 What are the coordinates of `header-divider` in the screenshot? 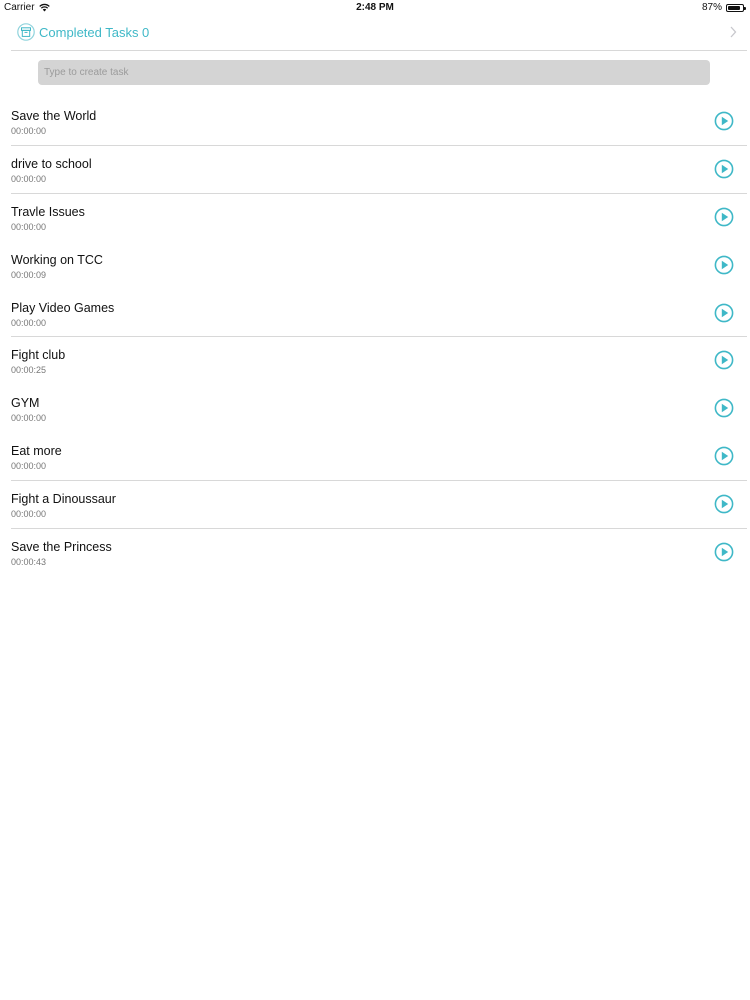 It's located at (379, 50).